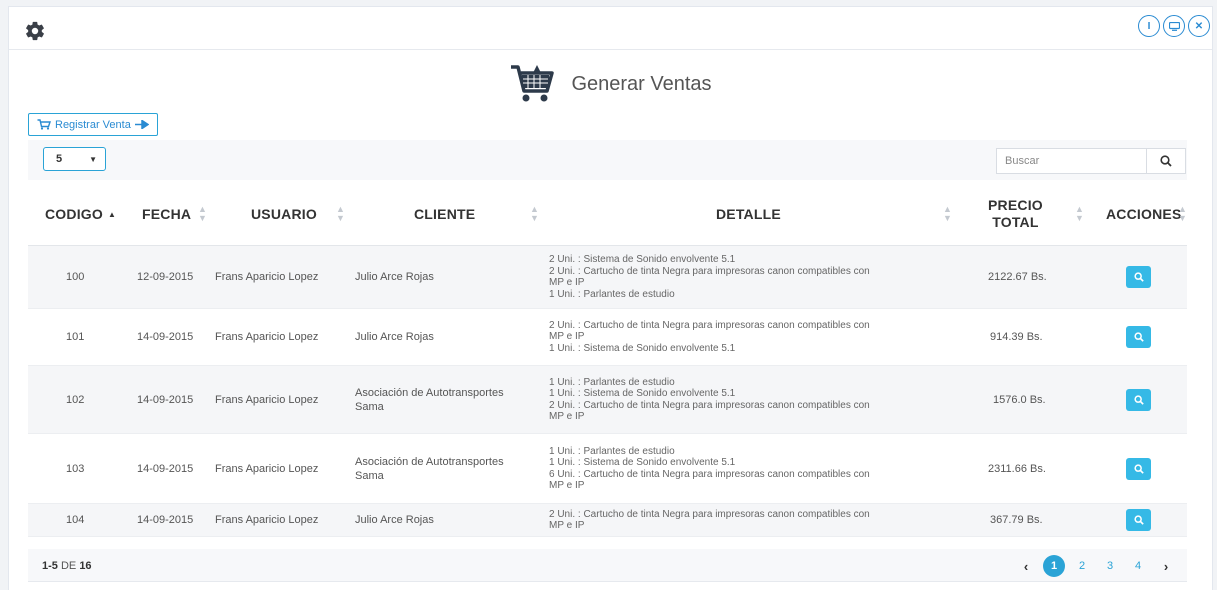 The width and height of the screenshot is (1217, 590). I want to click on cell-precio: 2122.67 Bs., so click(1017, 277).